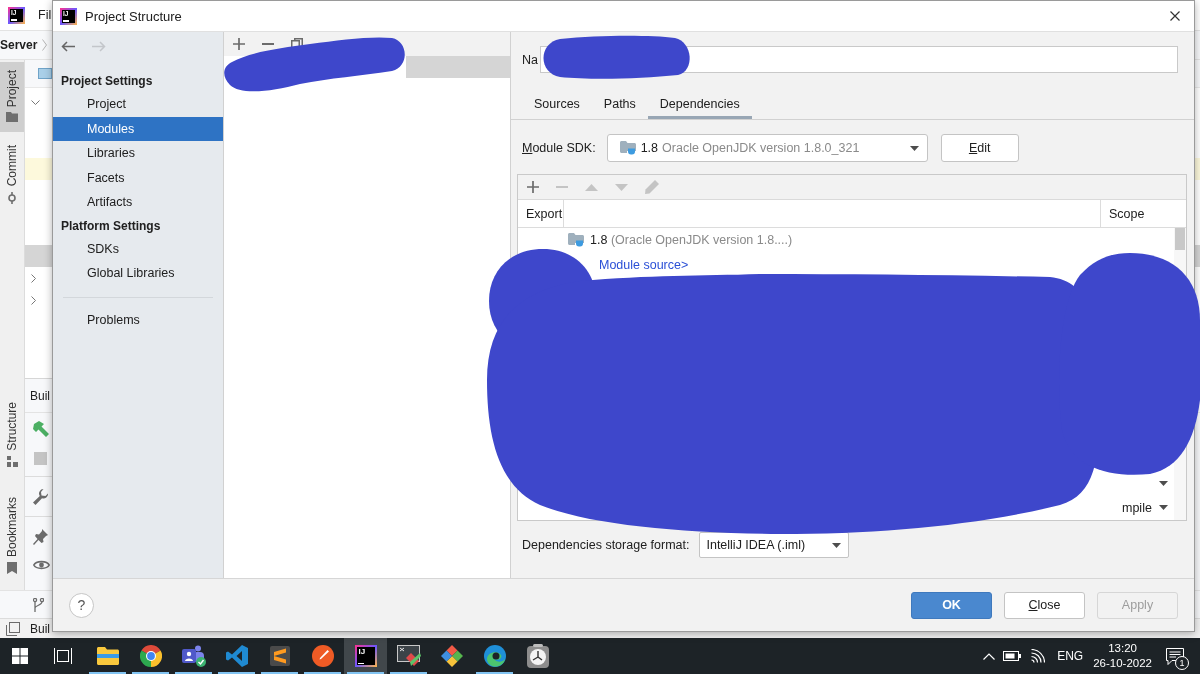  Describe the element at coordinates (12, 568) in the screenshot. I see `bookmark-icon` at that location.